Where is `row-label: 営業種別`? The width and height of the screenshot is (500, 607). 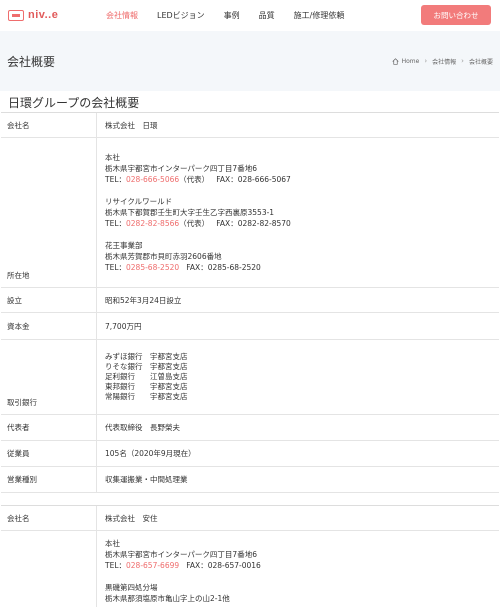 row-label: 営業種別 is located at coordinates (49, 479).